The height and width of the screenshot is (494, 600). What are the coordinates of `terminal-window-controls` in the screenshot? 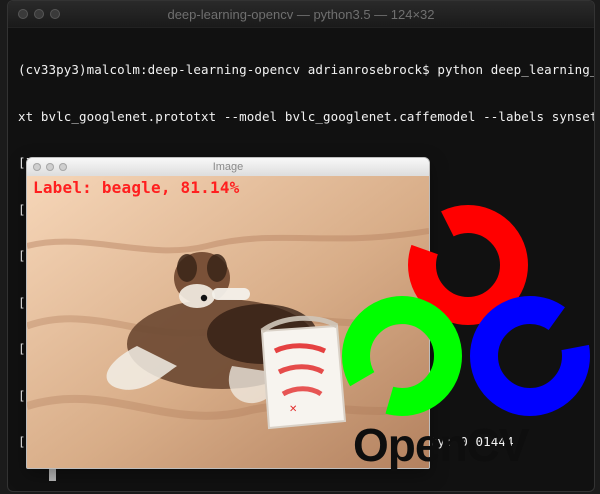 It's located at (39, 14).